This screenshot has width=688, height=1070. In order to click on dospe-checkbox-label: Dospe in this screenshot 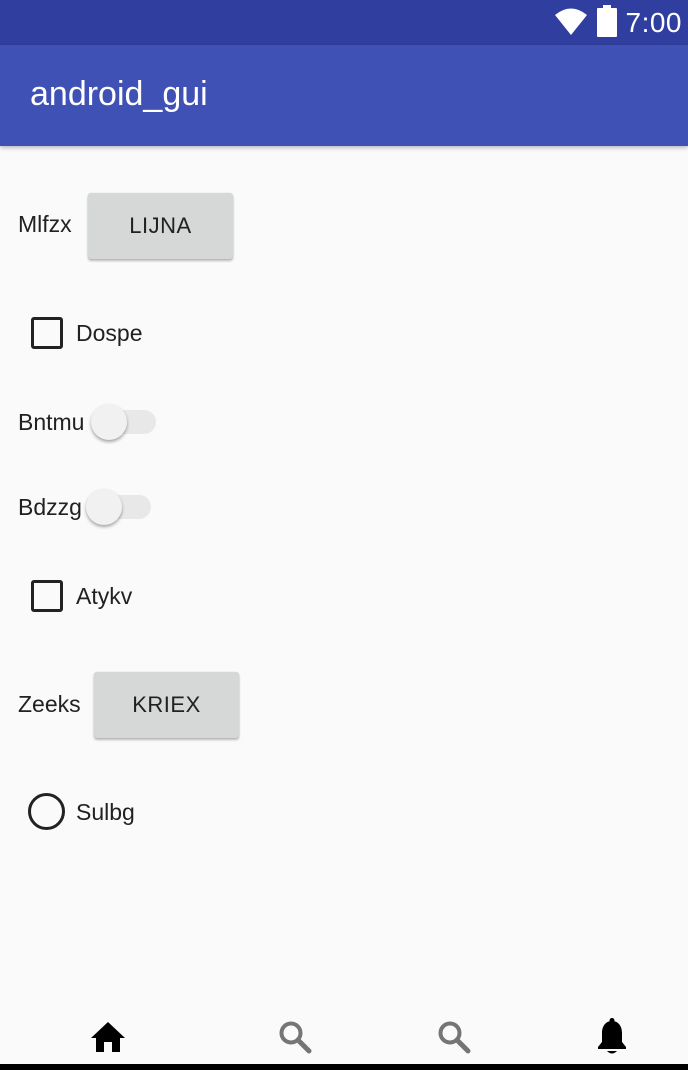, I will do `click(109, 333)`.